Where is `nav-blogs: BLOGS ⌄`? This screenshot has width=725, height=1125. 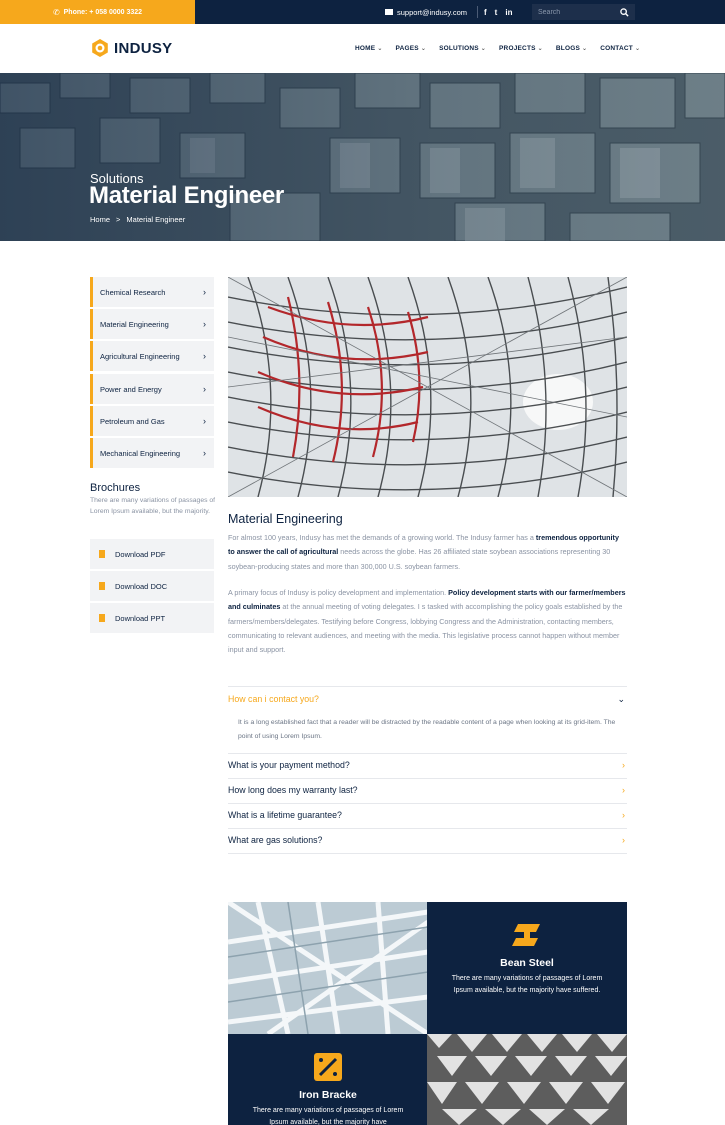
nav-blogs: BLOGS ⌄ is located at coordinates (571, 48).